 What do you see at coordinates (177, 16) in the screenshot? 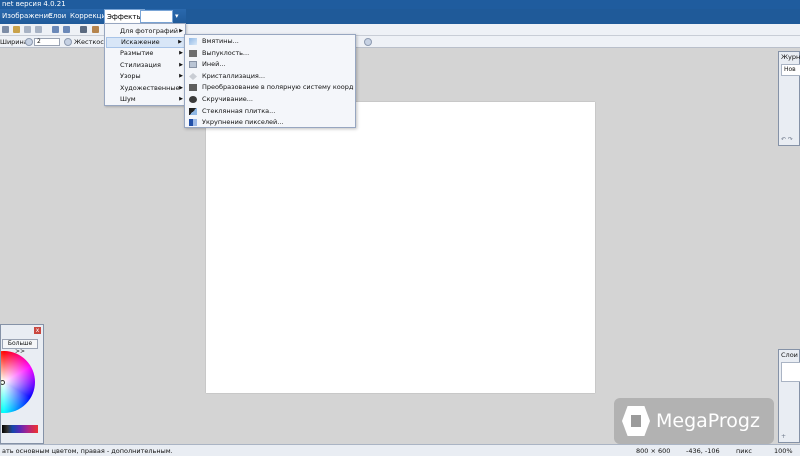
I see `chevron-down-icon: ▾` at bounding box center [177, 16].